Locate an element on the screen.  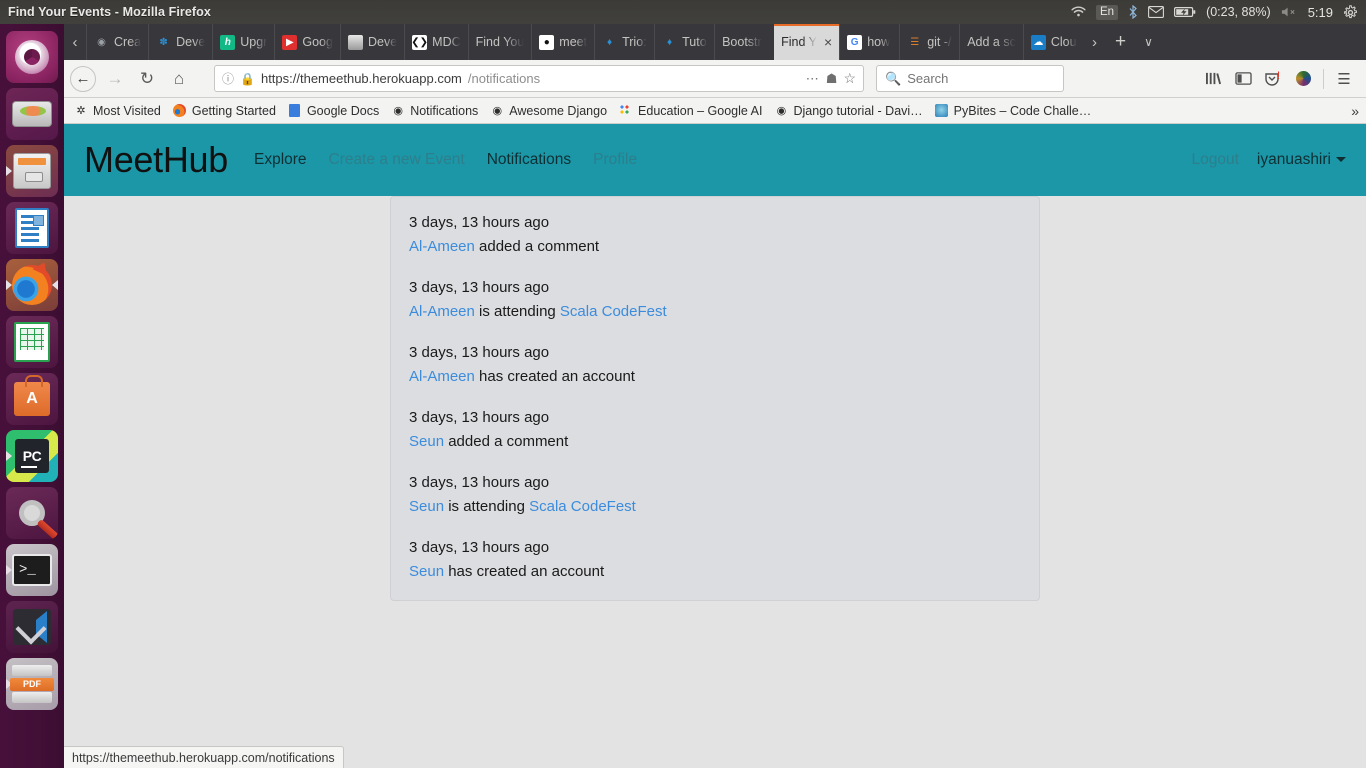
site-brand: MeetHub is located at coordinates (156, 160).